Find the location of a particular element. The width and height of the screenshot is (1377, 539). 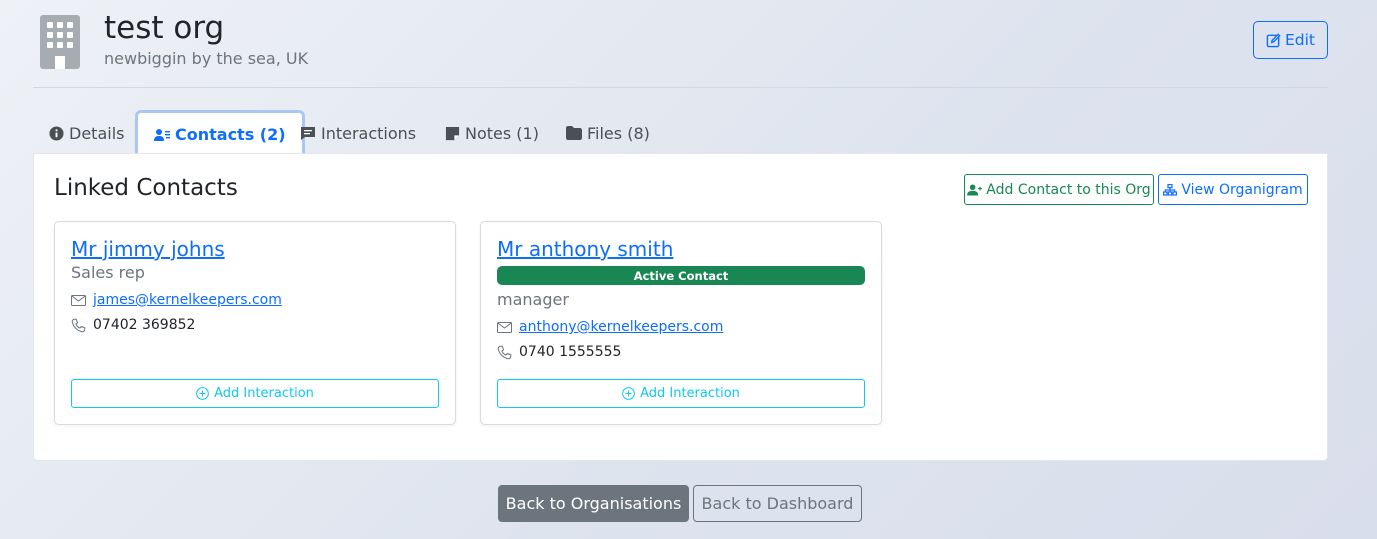

add-contact-button: Add Contact to this Org is located at coordinates (1059, 189).